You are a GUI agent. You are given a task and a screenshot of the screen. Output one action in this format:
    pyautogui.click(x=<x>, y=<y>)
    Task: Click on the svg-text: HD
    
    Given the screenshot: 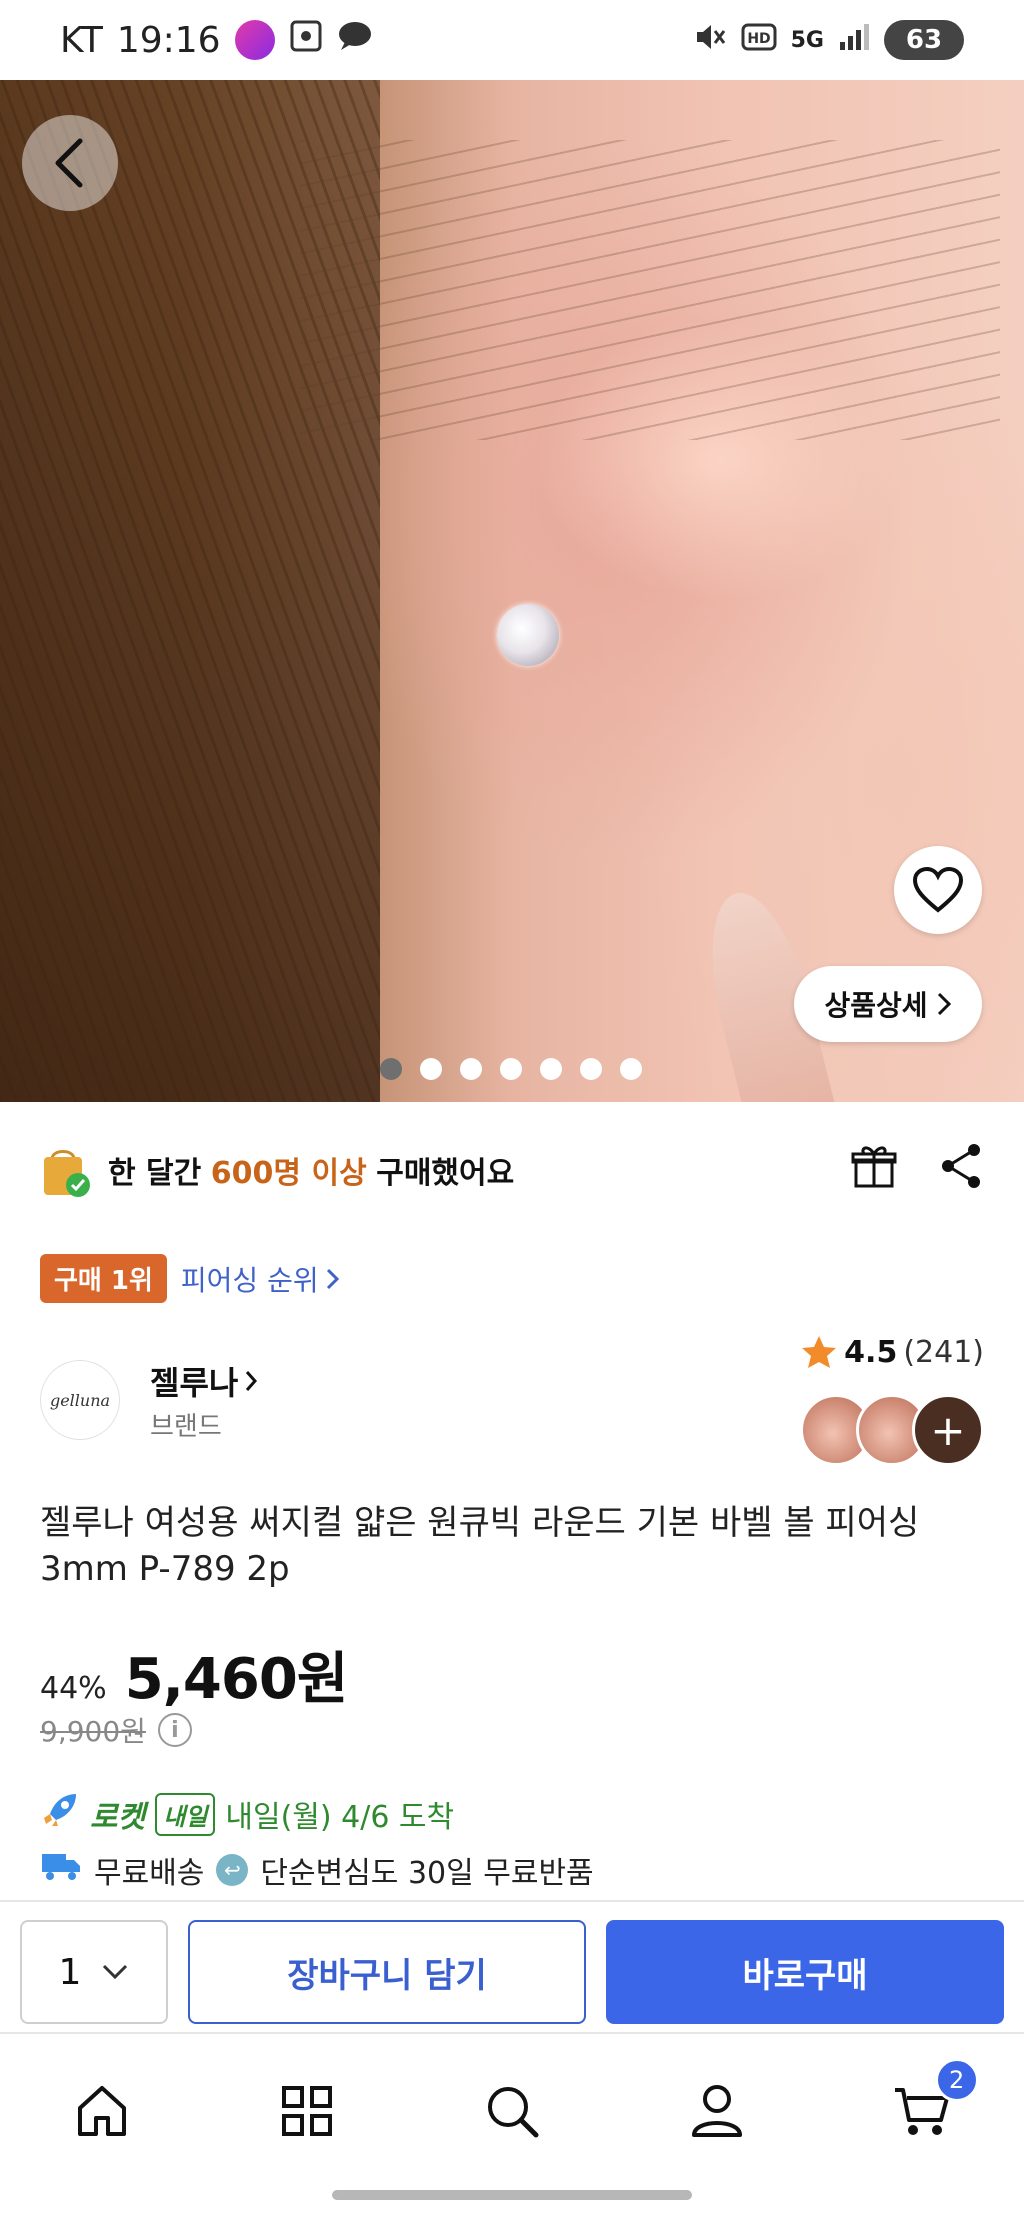 What is the action you would take?
    pyautogui.click(x=758, y=39)
    